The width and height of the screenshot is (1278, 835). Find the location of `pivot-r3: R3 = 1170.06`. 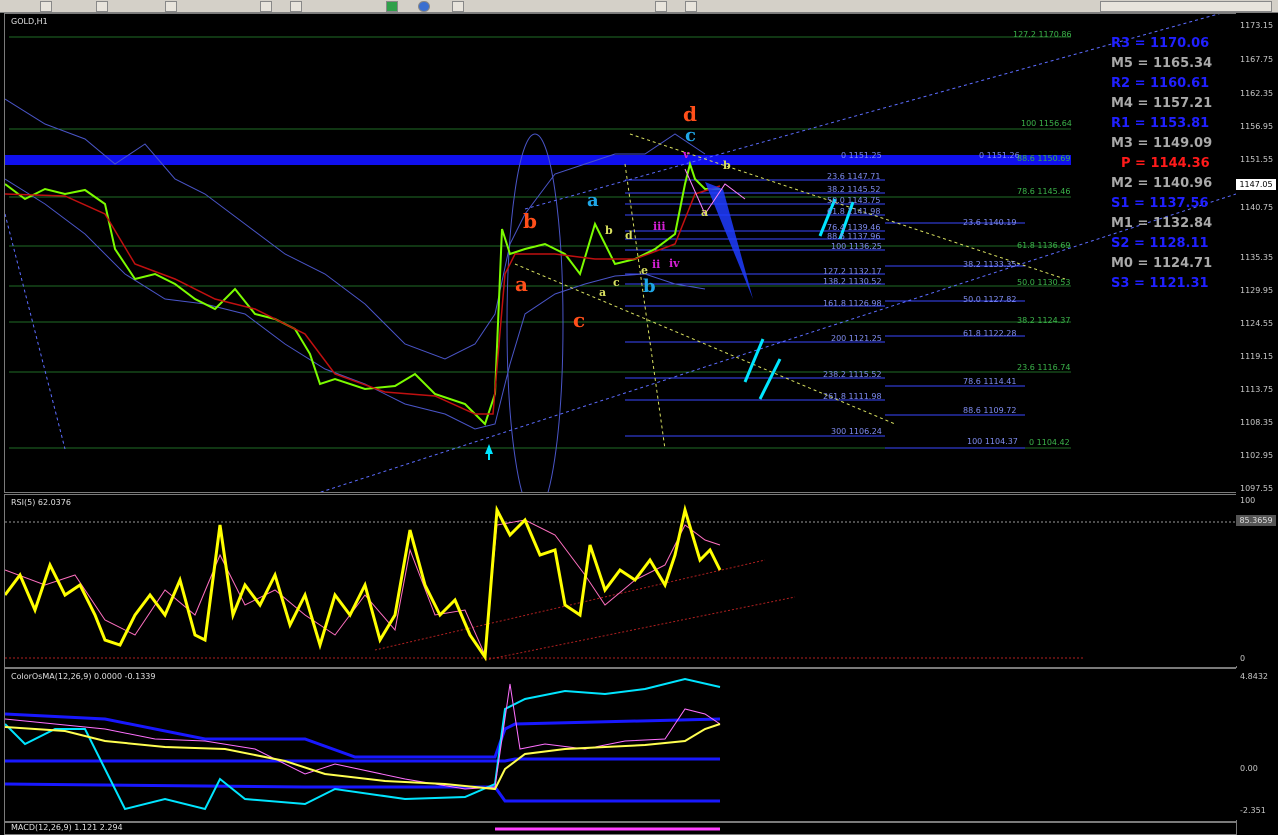

pivot-r3: R3 = 1170.06 is located at coordinates (1160, 43).